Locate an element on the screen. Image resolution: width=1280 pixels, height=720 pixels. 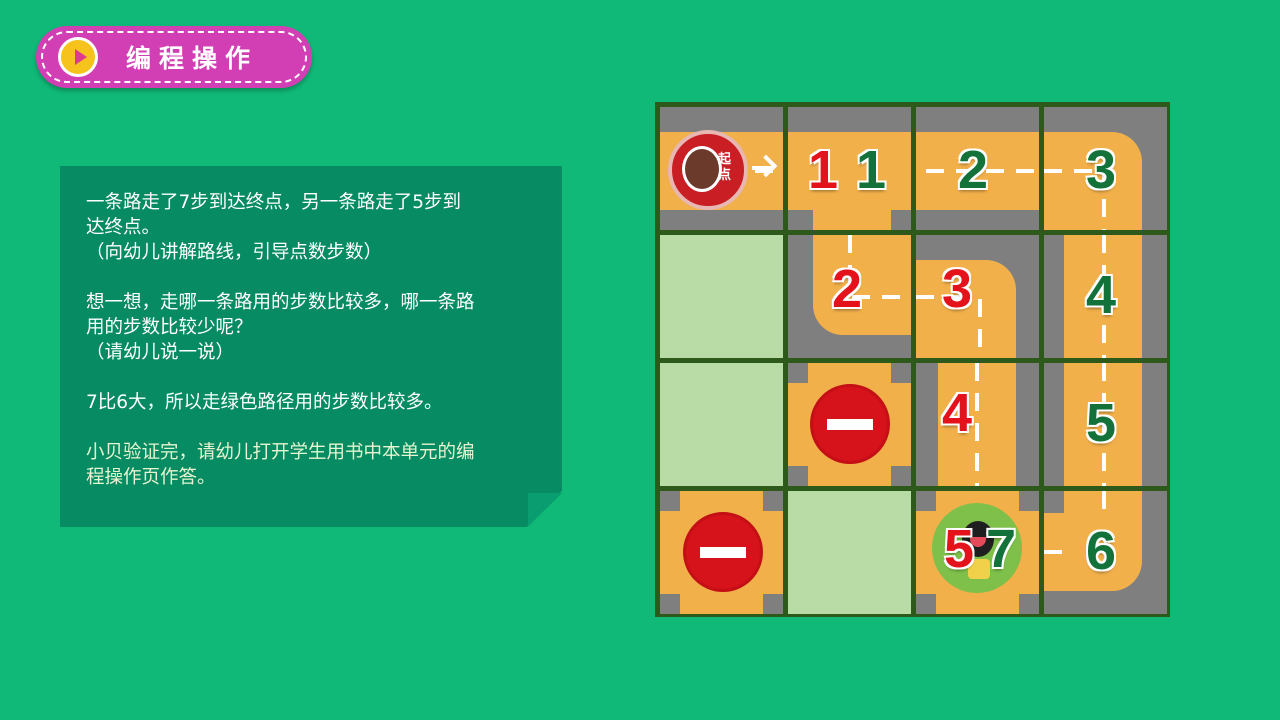
instruction-line: 小贝验证完，请幼儿打开学生用书中本单元的编 is located at coordinates (280, 452).